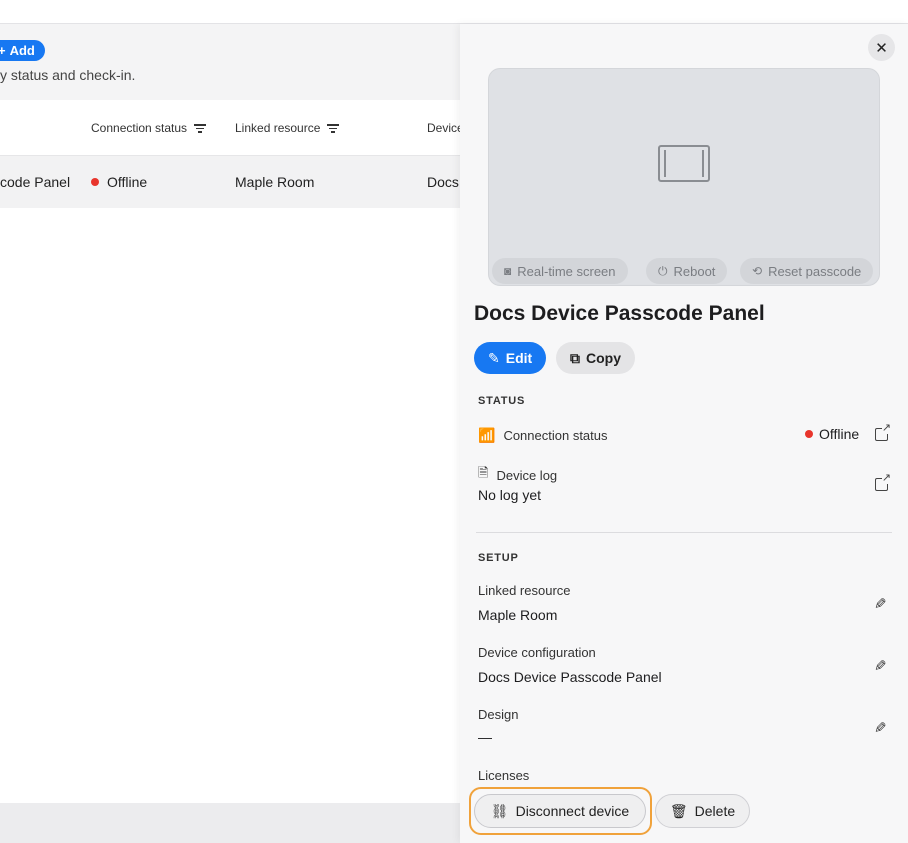  I want to click on divider, so click(684, 532).